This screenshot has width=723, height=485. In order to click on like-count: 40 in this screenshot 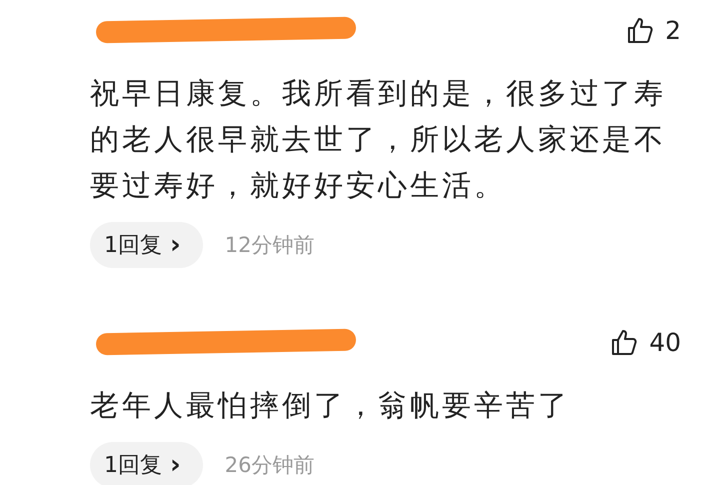, I will do `click(665, 342)`.